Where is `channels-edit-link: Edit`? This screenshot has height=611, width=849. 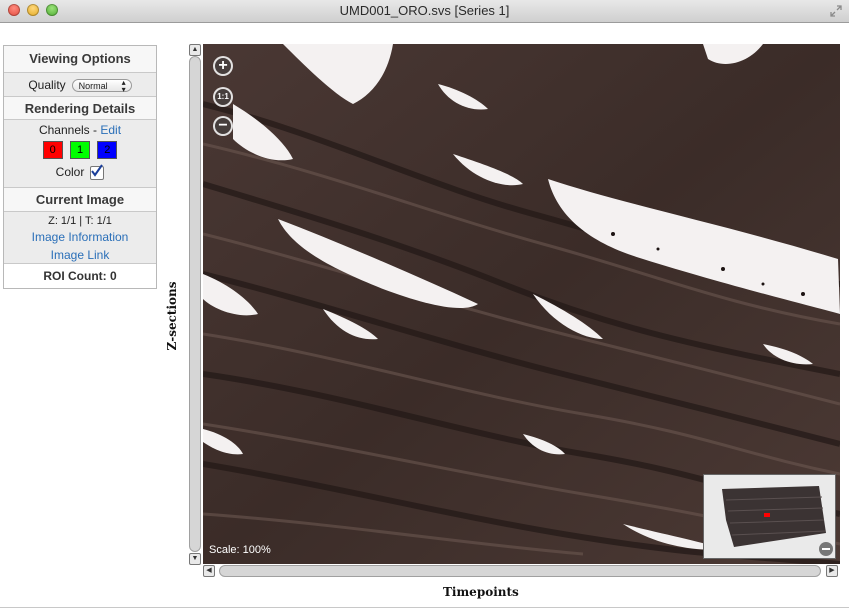
channels-edit-link: Edit is located at coordinates (110, 130).